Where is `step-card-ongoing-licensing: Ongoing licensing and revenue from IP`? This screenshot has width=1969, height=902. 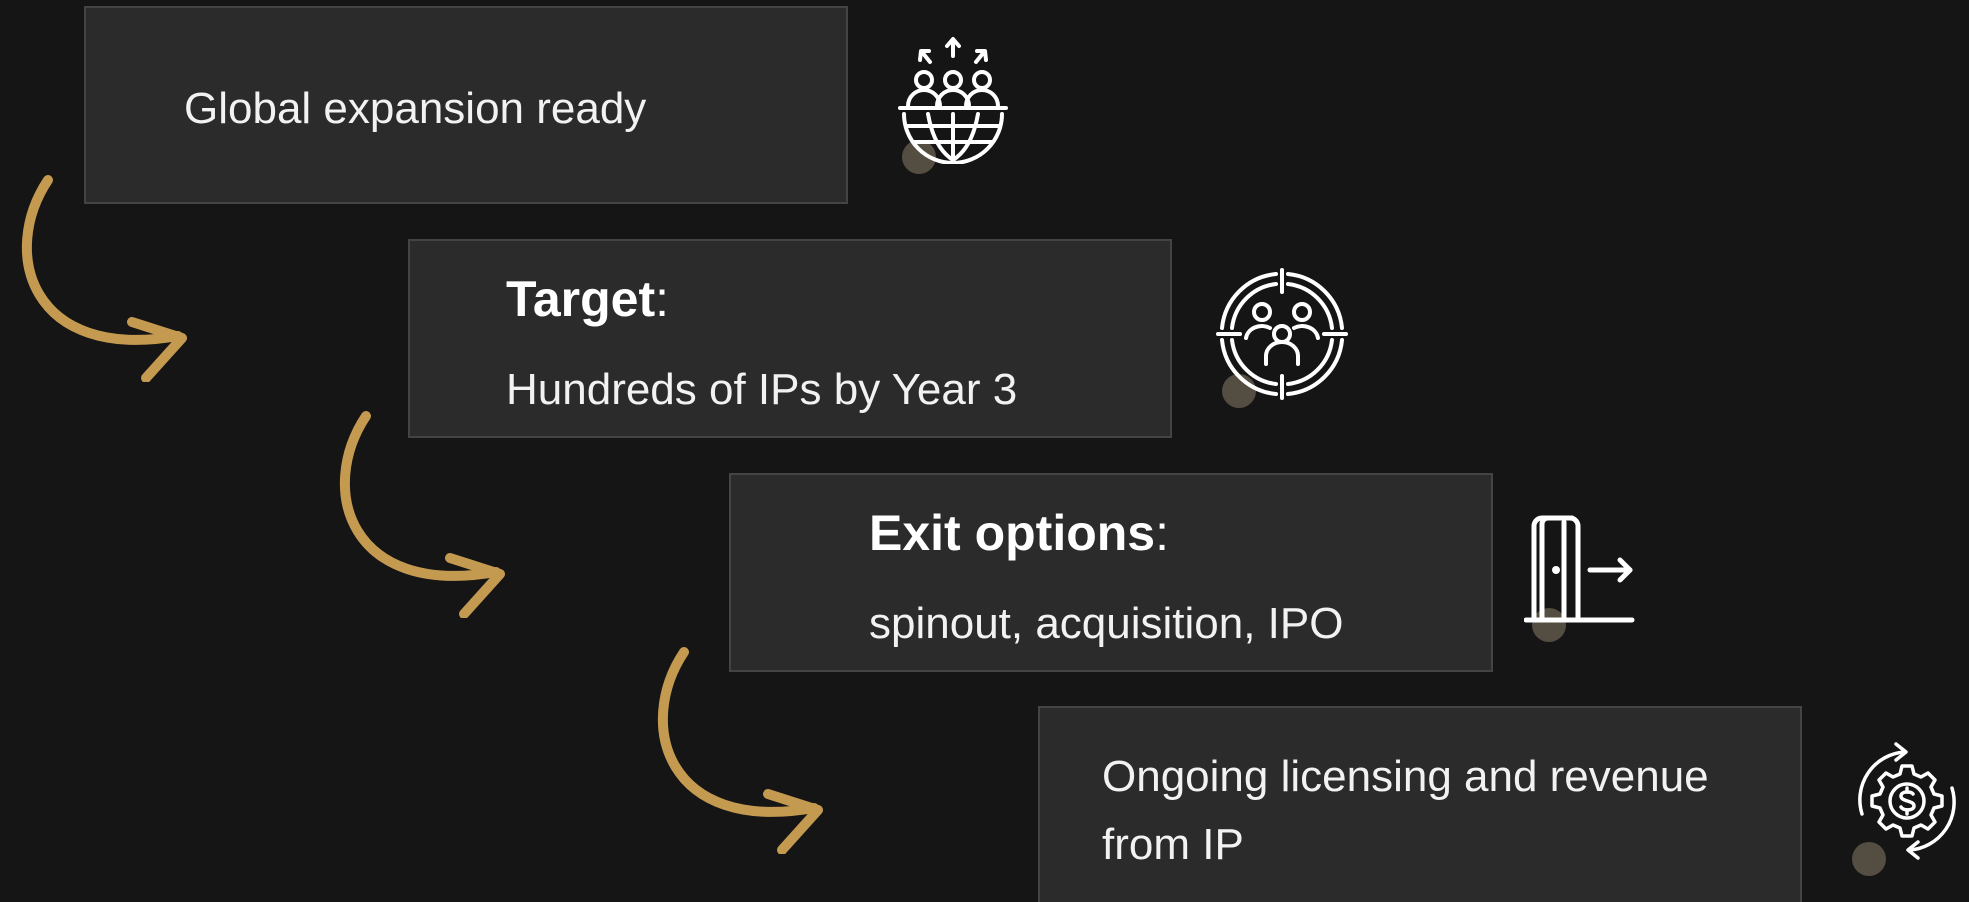
step-card-ongoing-licensing: Ongoing licensing and revenue from IP is located at coordinates (1420, 804).